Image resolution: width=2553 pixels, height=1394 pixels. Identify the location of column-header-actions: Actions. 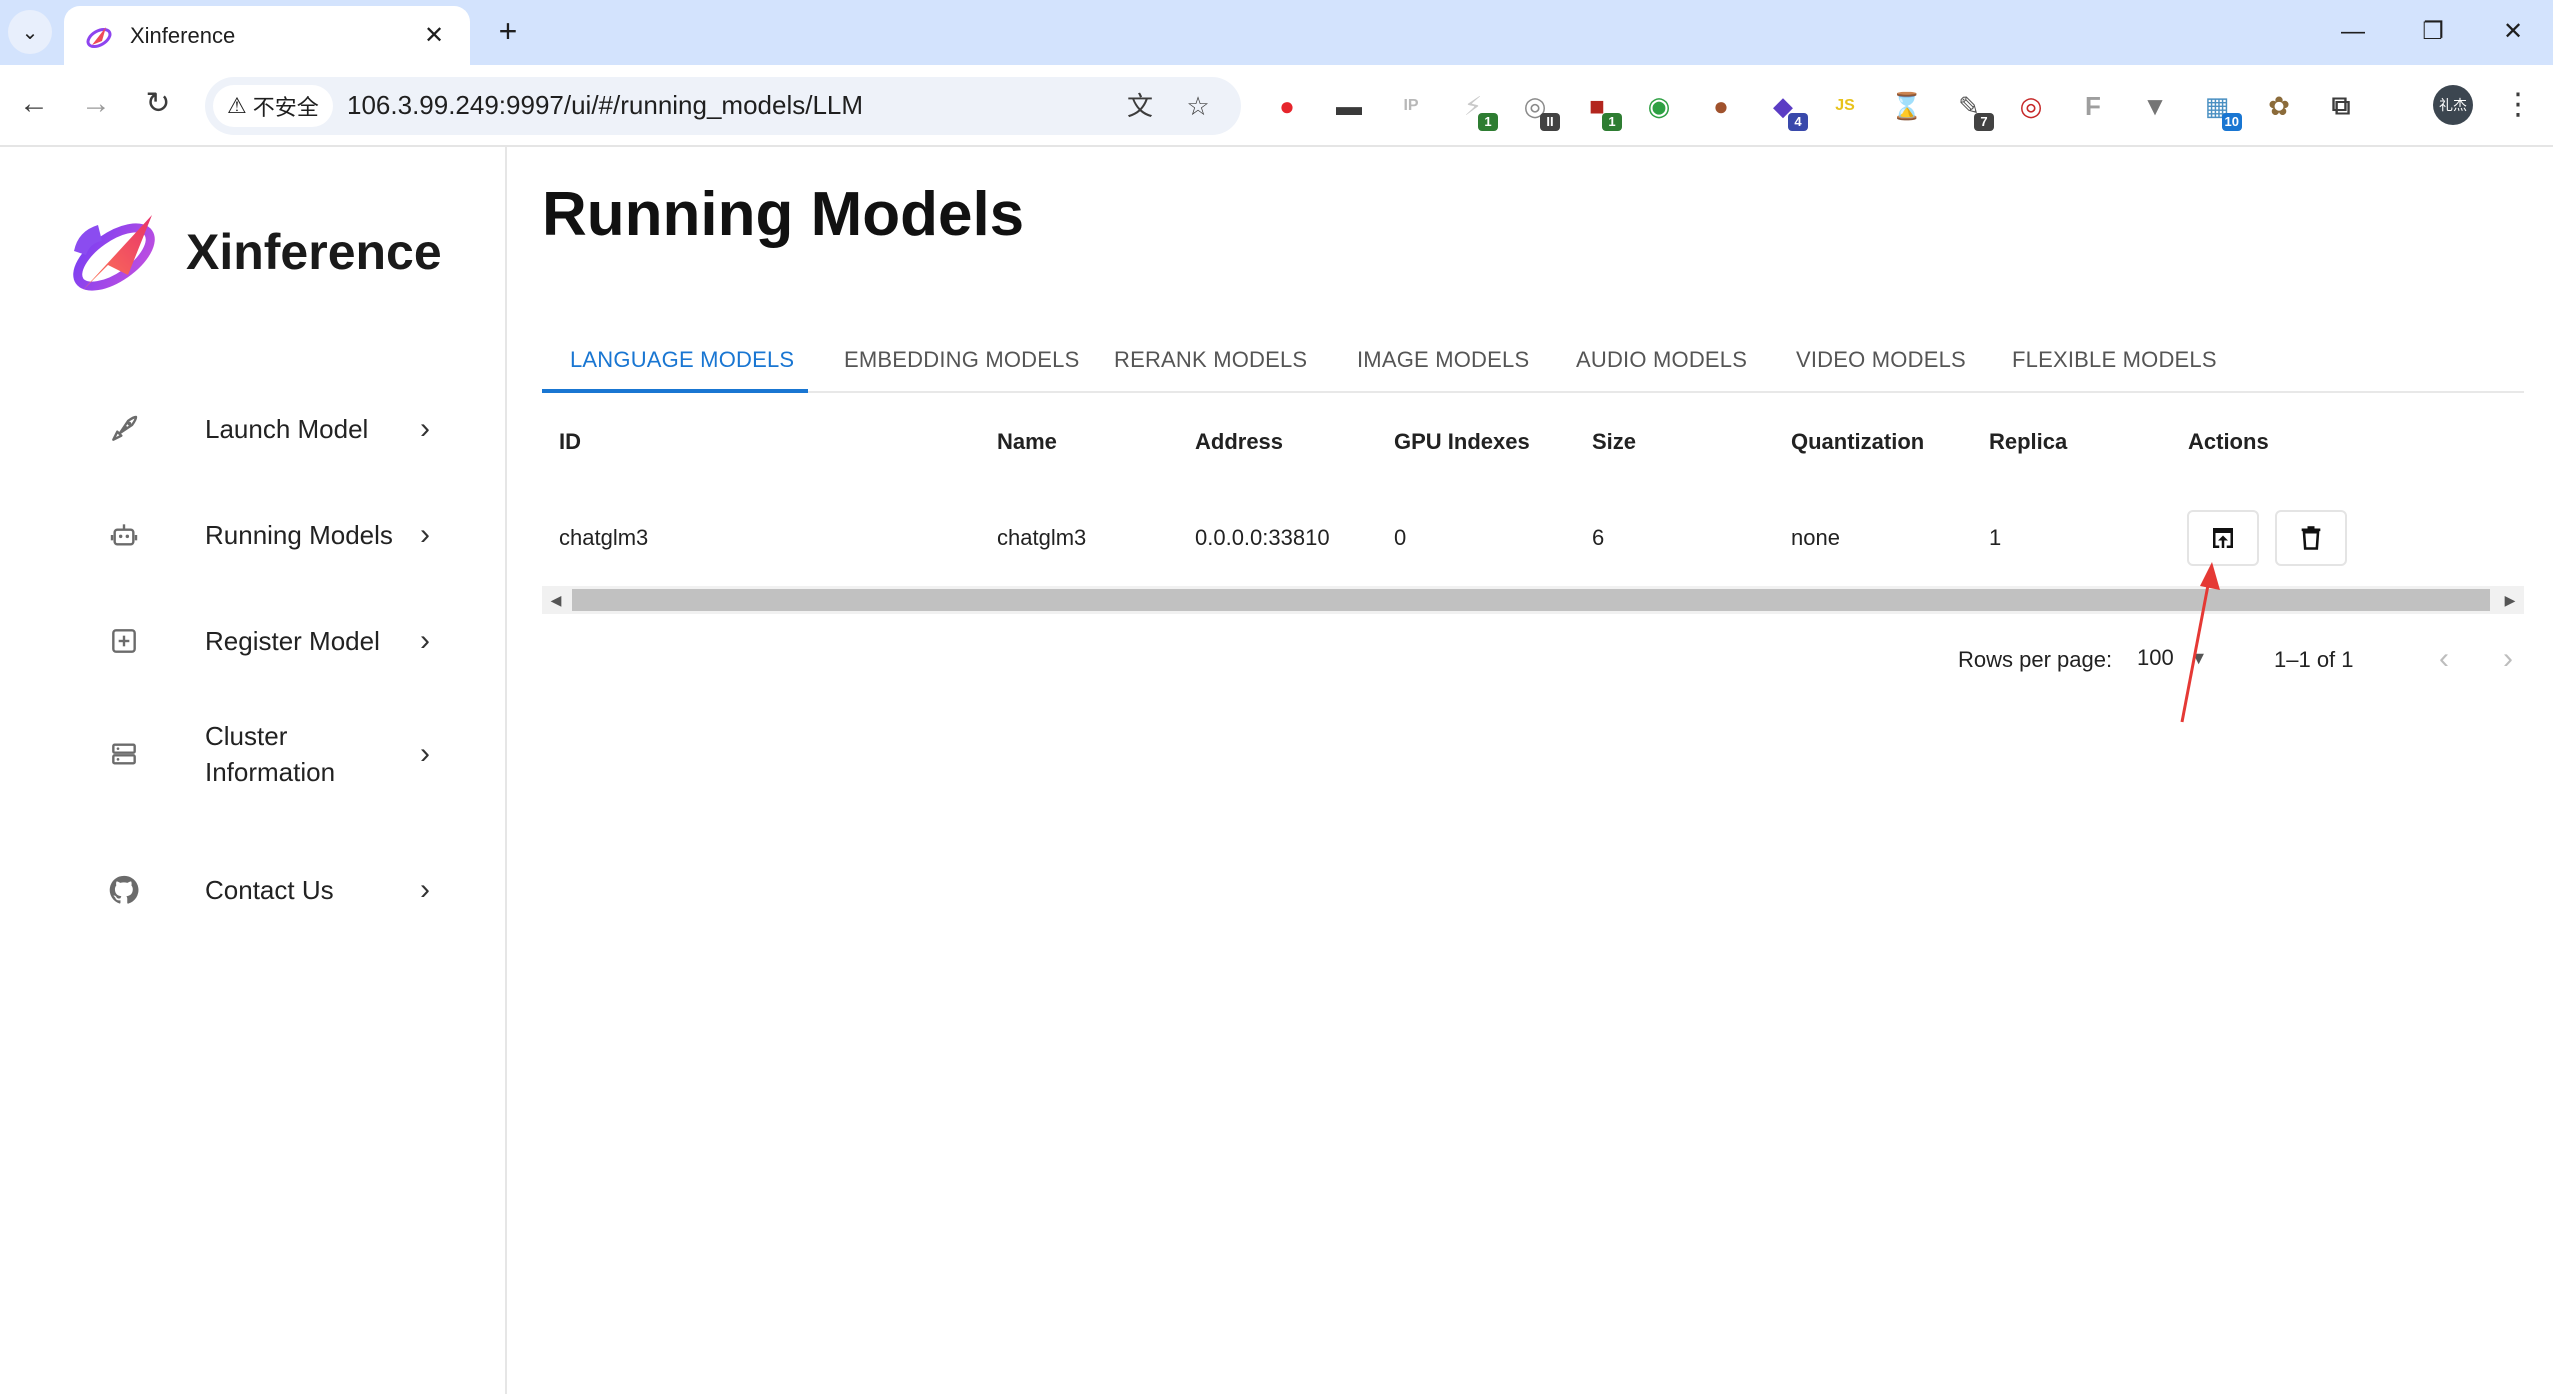
(2228, 441).